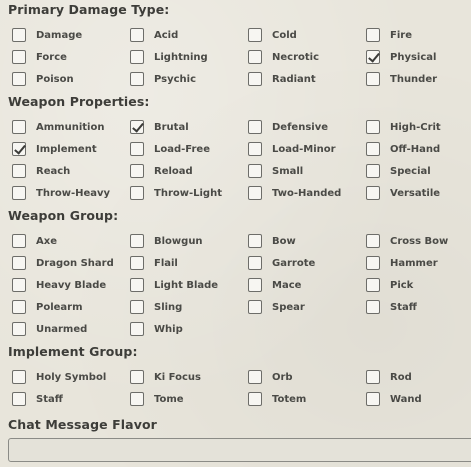 This screenshot has width=471, height=467. I want to click on primary-damage-type-option-cold: Cold, so click(272, 35).